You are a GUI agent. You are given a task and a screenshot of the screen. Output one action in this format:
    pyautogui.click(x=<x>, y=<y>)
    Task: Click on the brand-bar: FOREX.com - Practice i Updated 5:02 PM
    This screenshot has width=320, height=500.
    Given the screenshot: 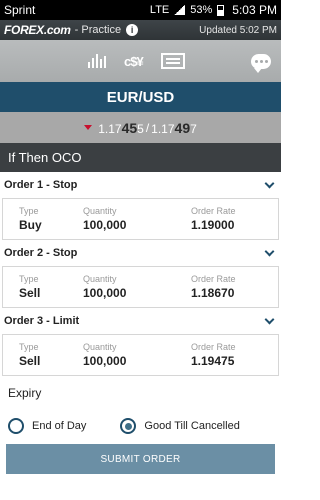 What is the action you would take?
    pyautogui.click(x=140, y=30)
    